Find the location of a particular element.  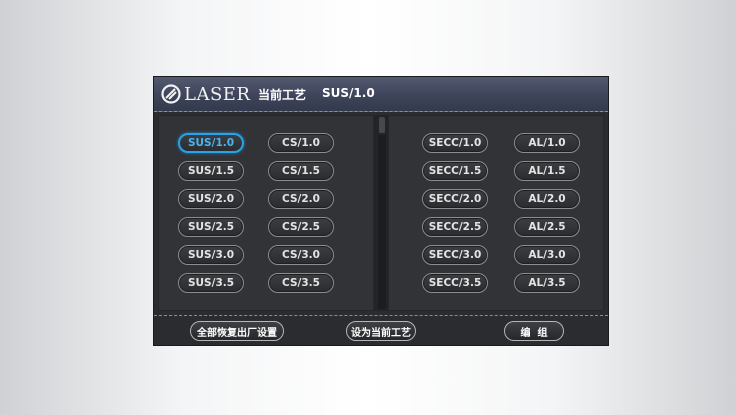

process-button-al-3.5: AL/3.5 is located at coordinates (547, 283).